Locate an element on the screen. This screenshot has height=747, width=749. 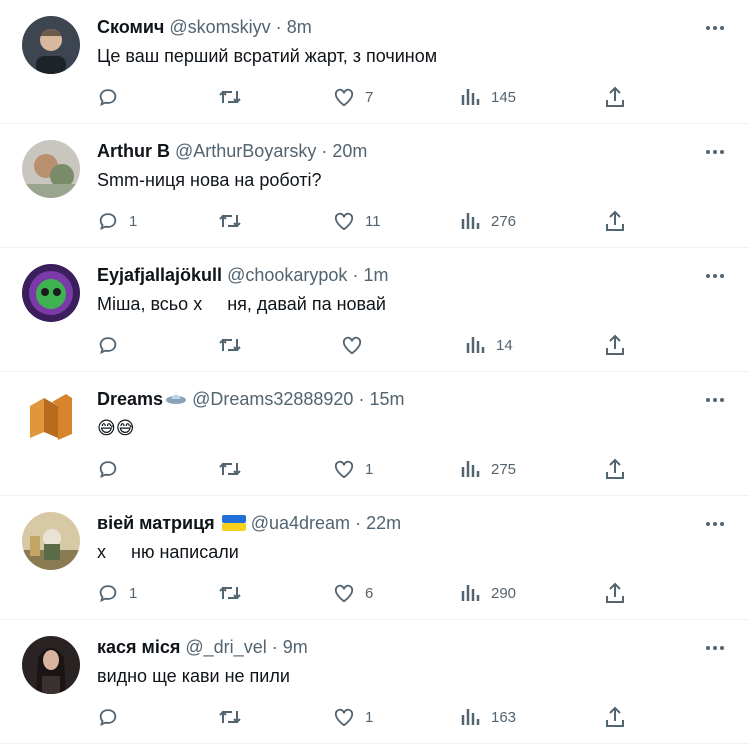
timestamp: 1m is located at coordinates (375, 275).